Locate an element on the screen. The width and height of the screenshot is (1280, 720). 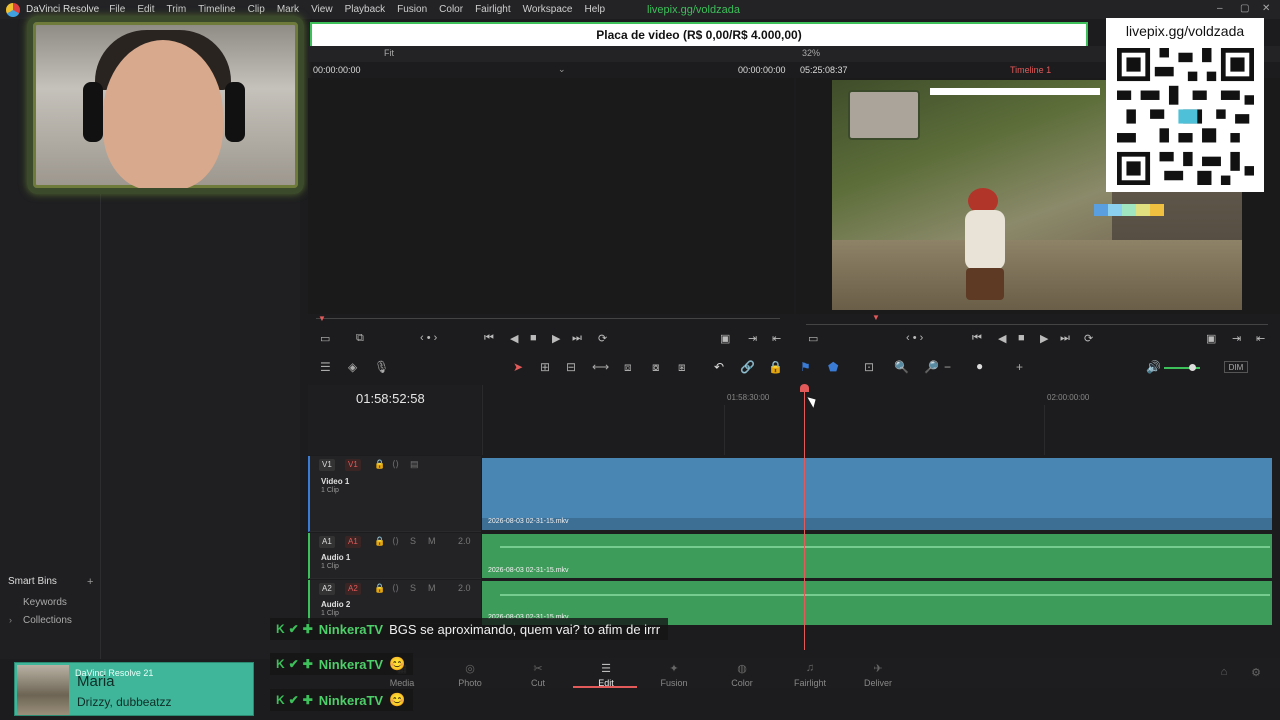
page-tab-media: Media is located at coordinates (402, 683).